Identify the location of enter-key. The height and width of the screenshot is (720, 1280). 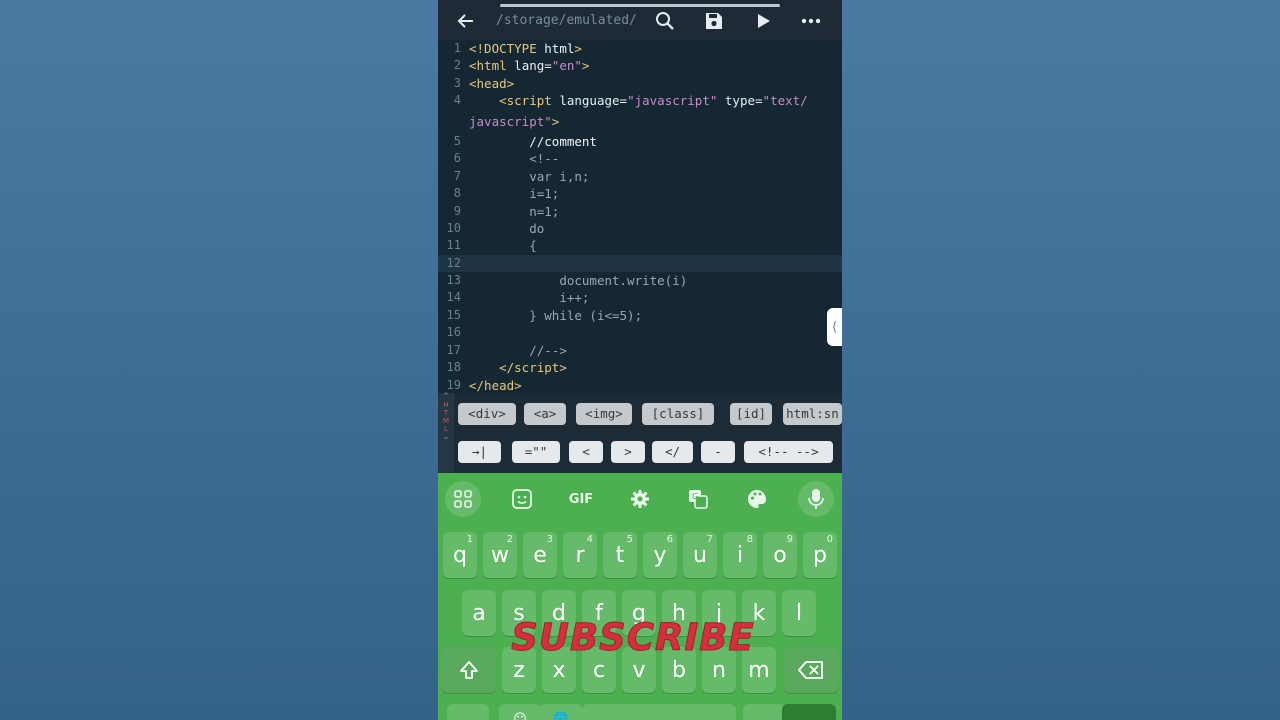
(809, 712).